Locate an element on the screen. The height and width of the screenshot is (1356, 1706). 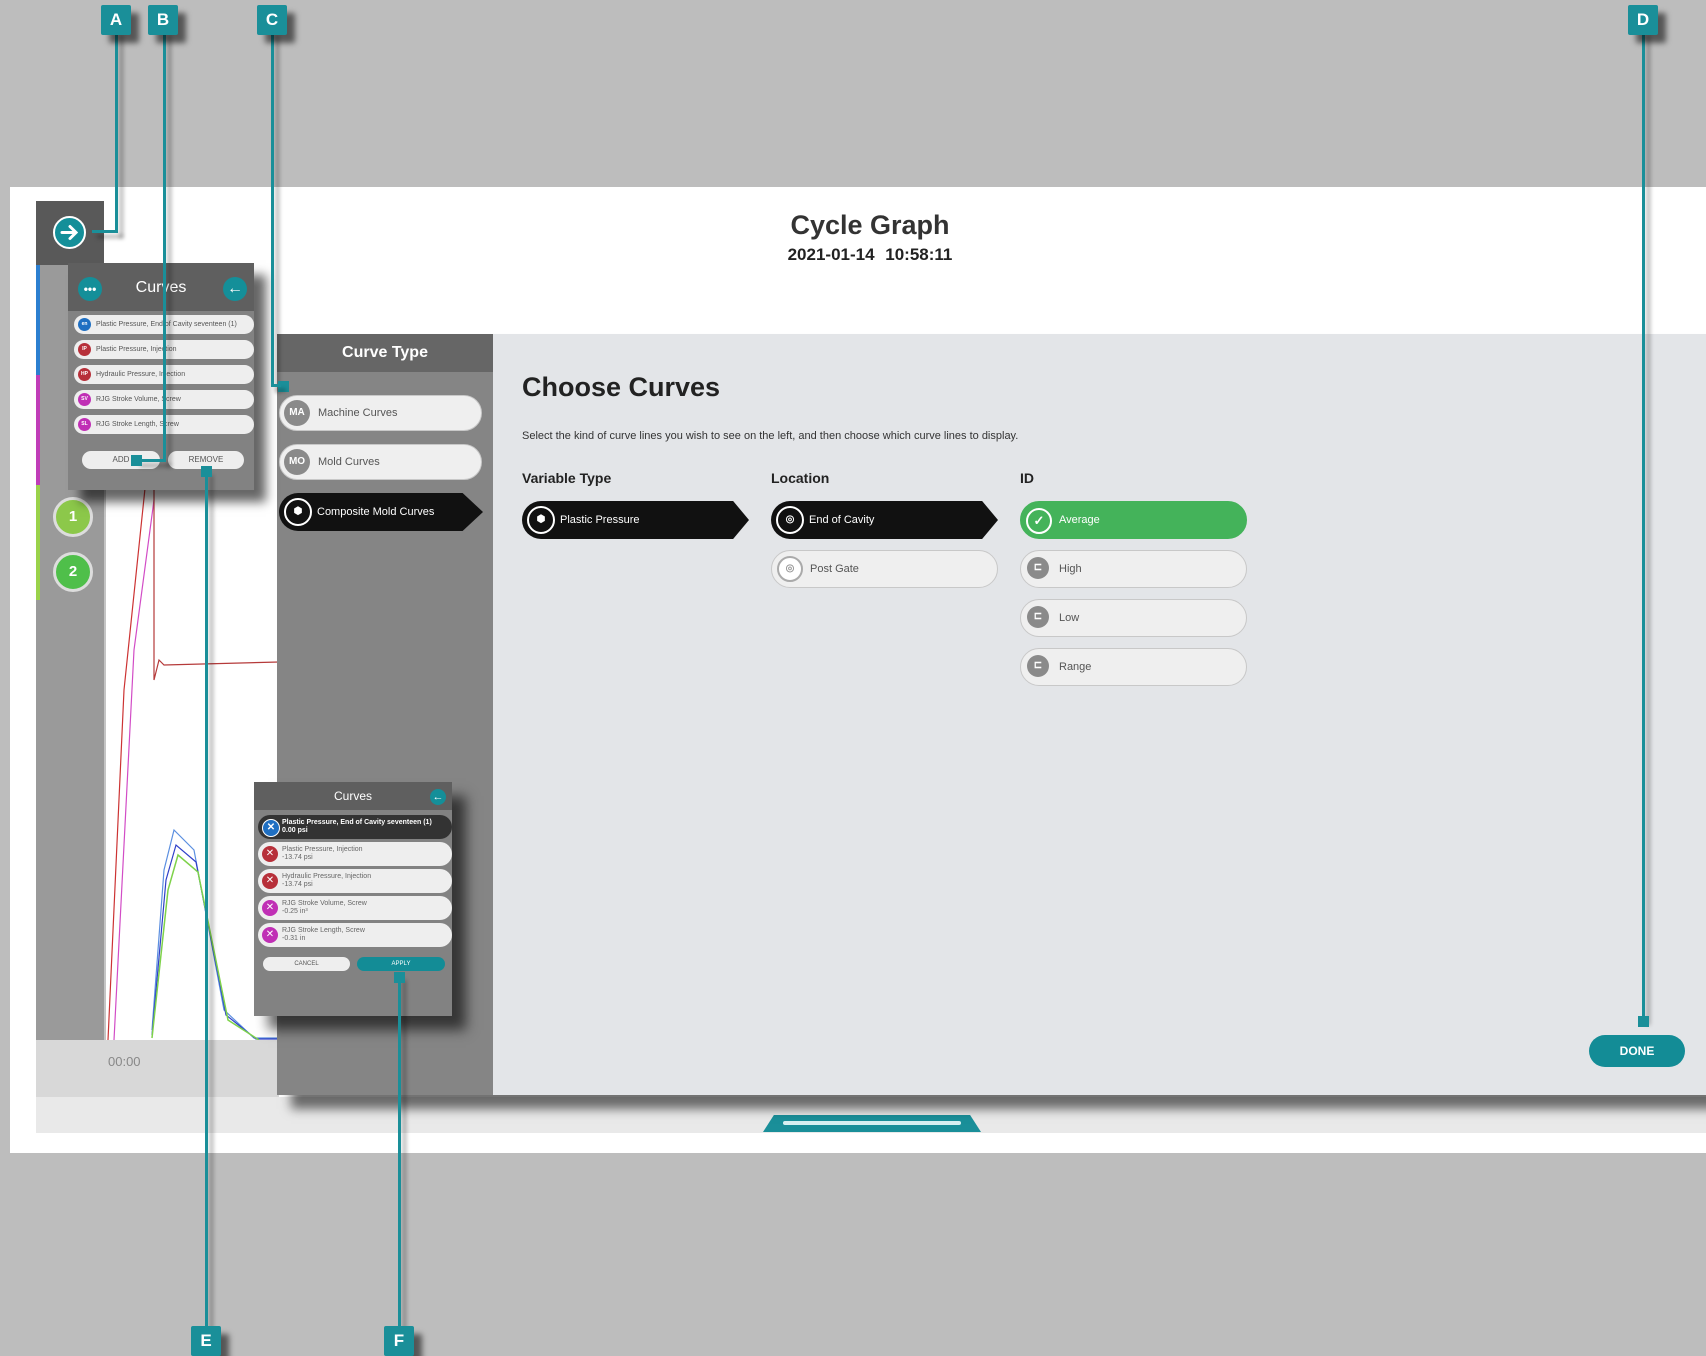
option-label: Low is located at coordinates (1069, 618).